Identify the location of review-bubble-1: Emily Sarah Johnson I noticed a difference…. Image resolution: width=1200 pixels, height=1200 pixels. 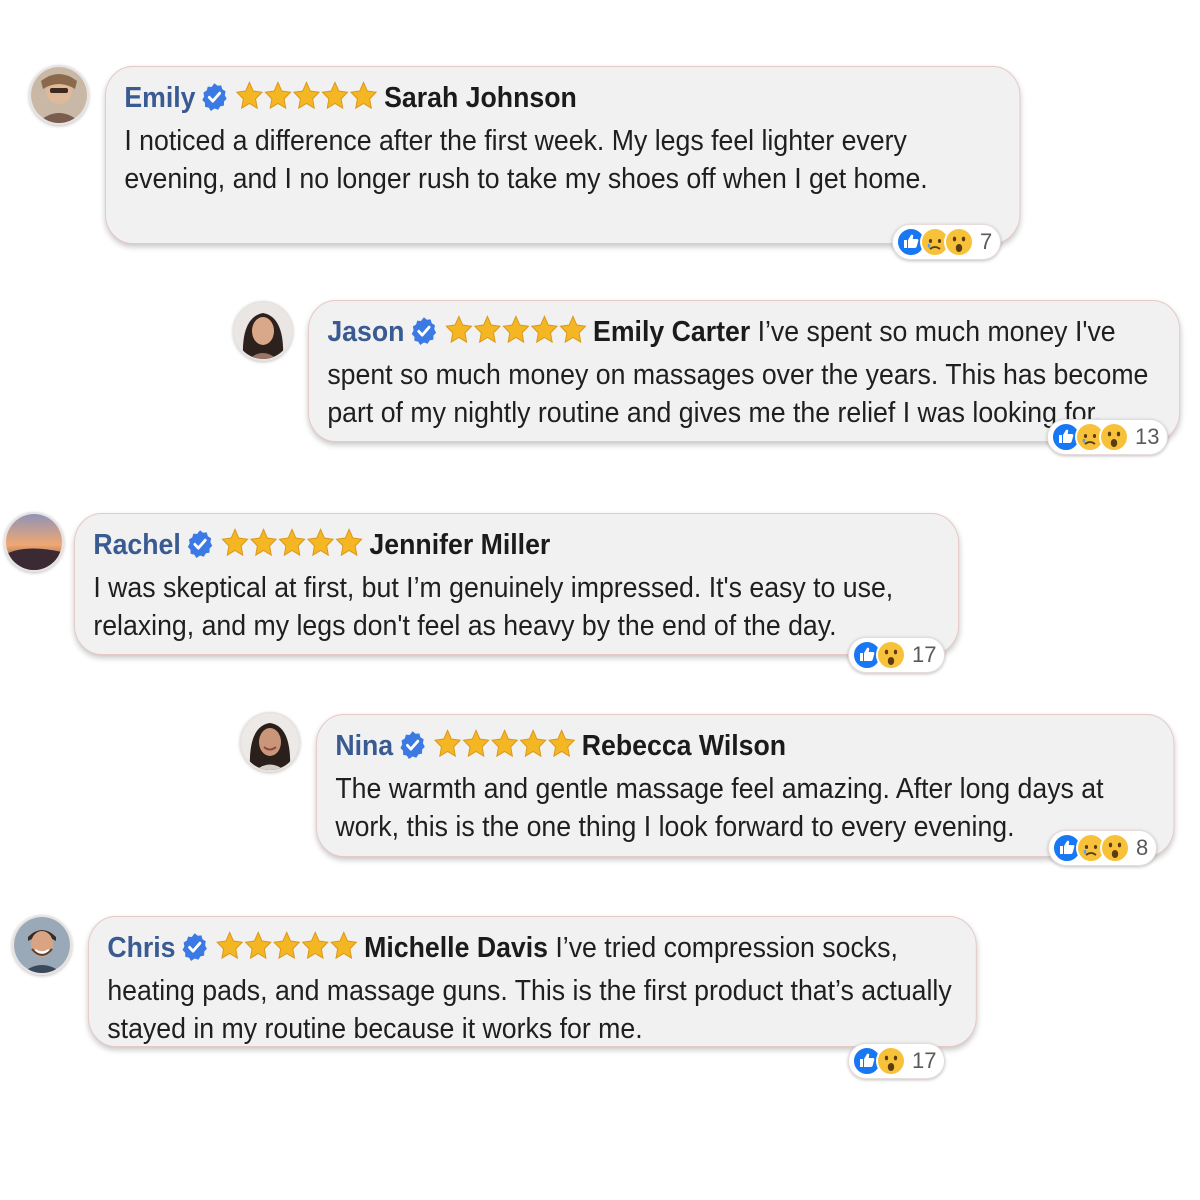
(563, 155).